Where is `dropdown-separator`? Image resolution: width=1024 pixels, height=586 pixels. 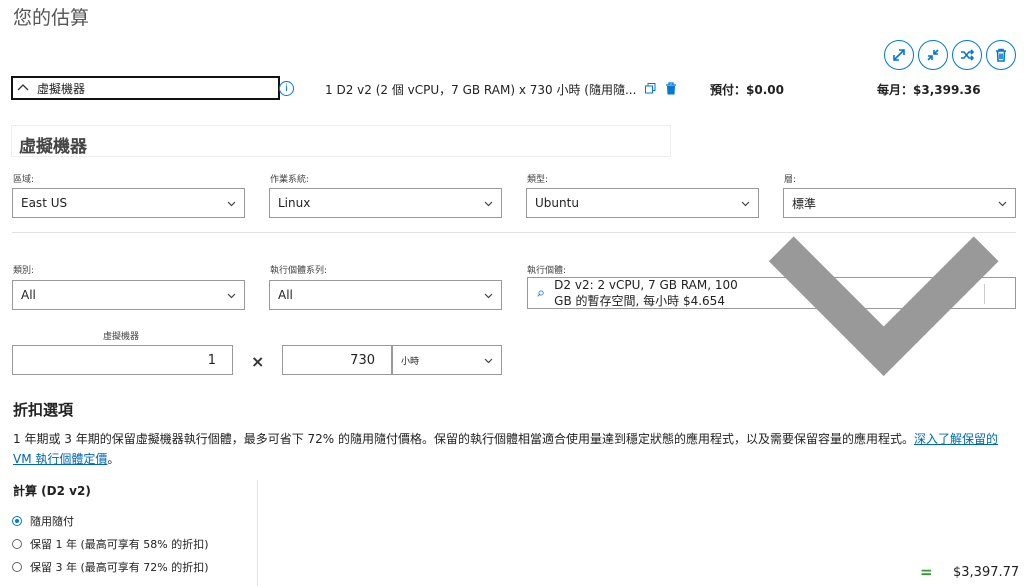
dropdown-separator is located at coordinates (984, 294).